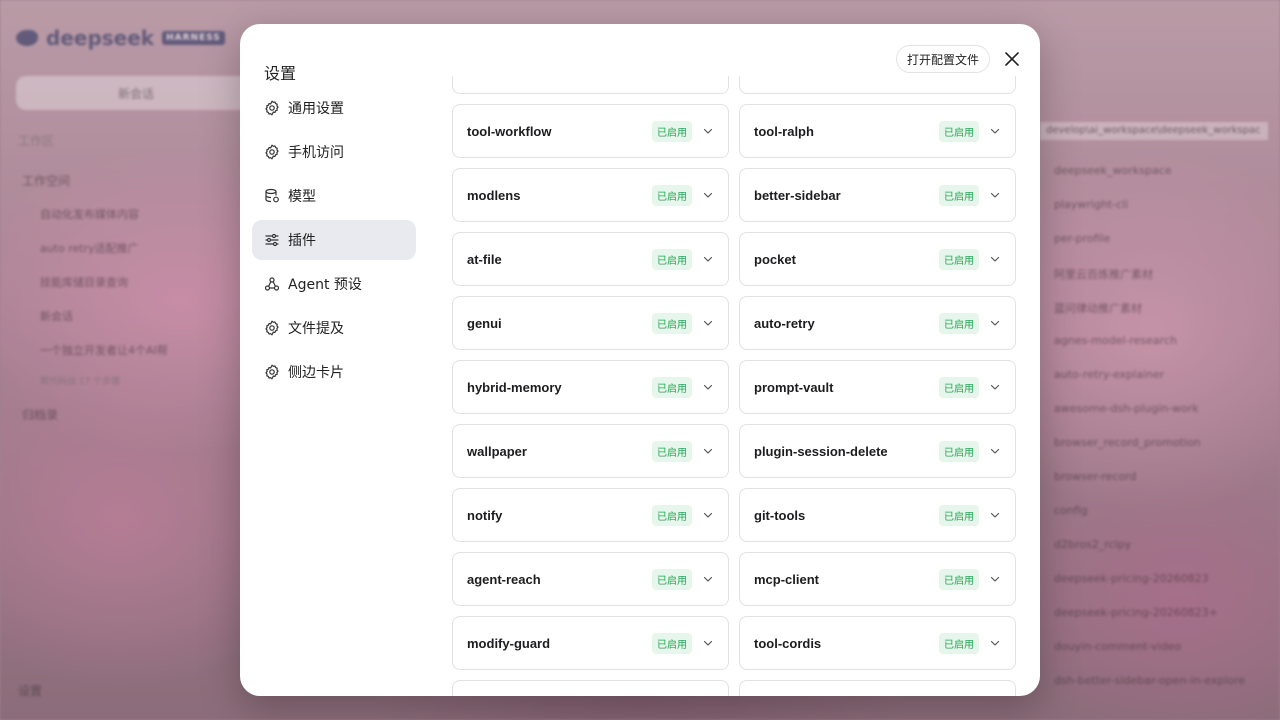  I want to click on nav-item-label: Agent 预设, so click(325, 285).